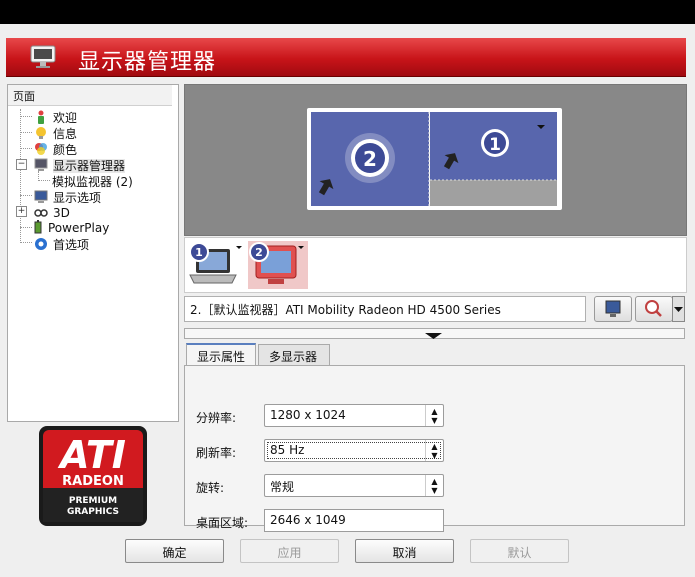 The image size is (695, 577). Describe the element at coordinates (41, 244) in the screenshot. I see `preferences-icon` at that location.